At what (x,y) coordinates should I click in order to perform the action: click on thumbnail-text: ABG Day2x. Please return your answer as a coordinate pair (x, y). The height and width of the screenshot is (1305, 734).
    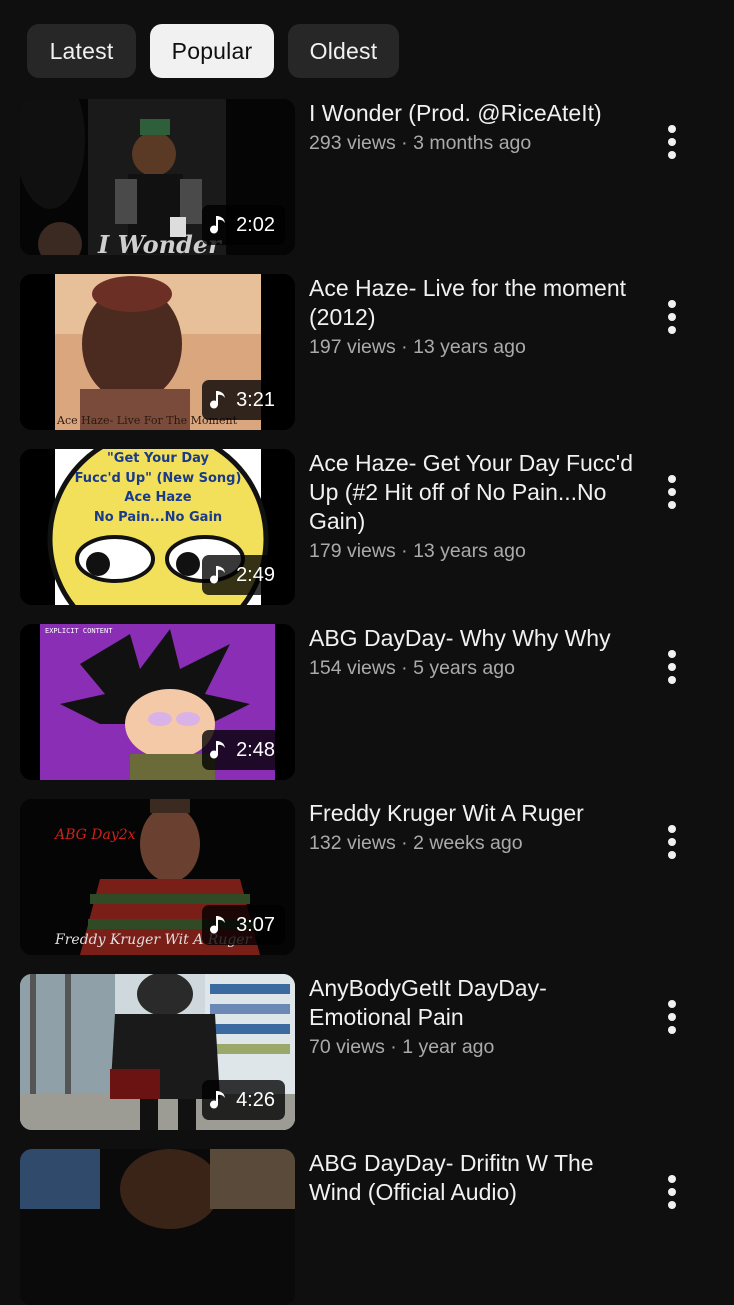
    Looking at the image, I should click on (94, 835).